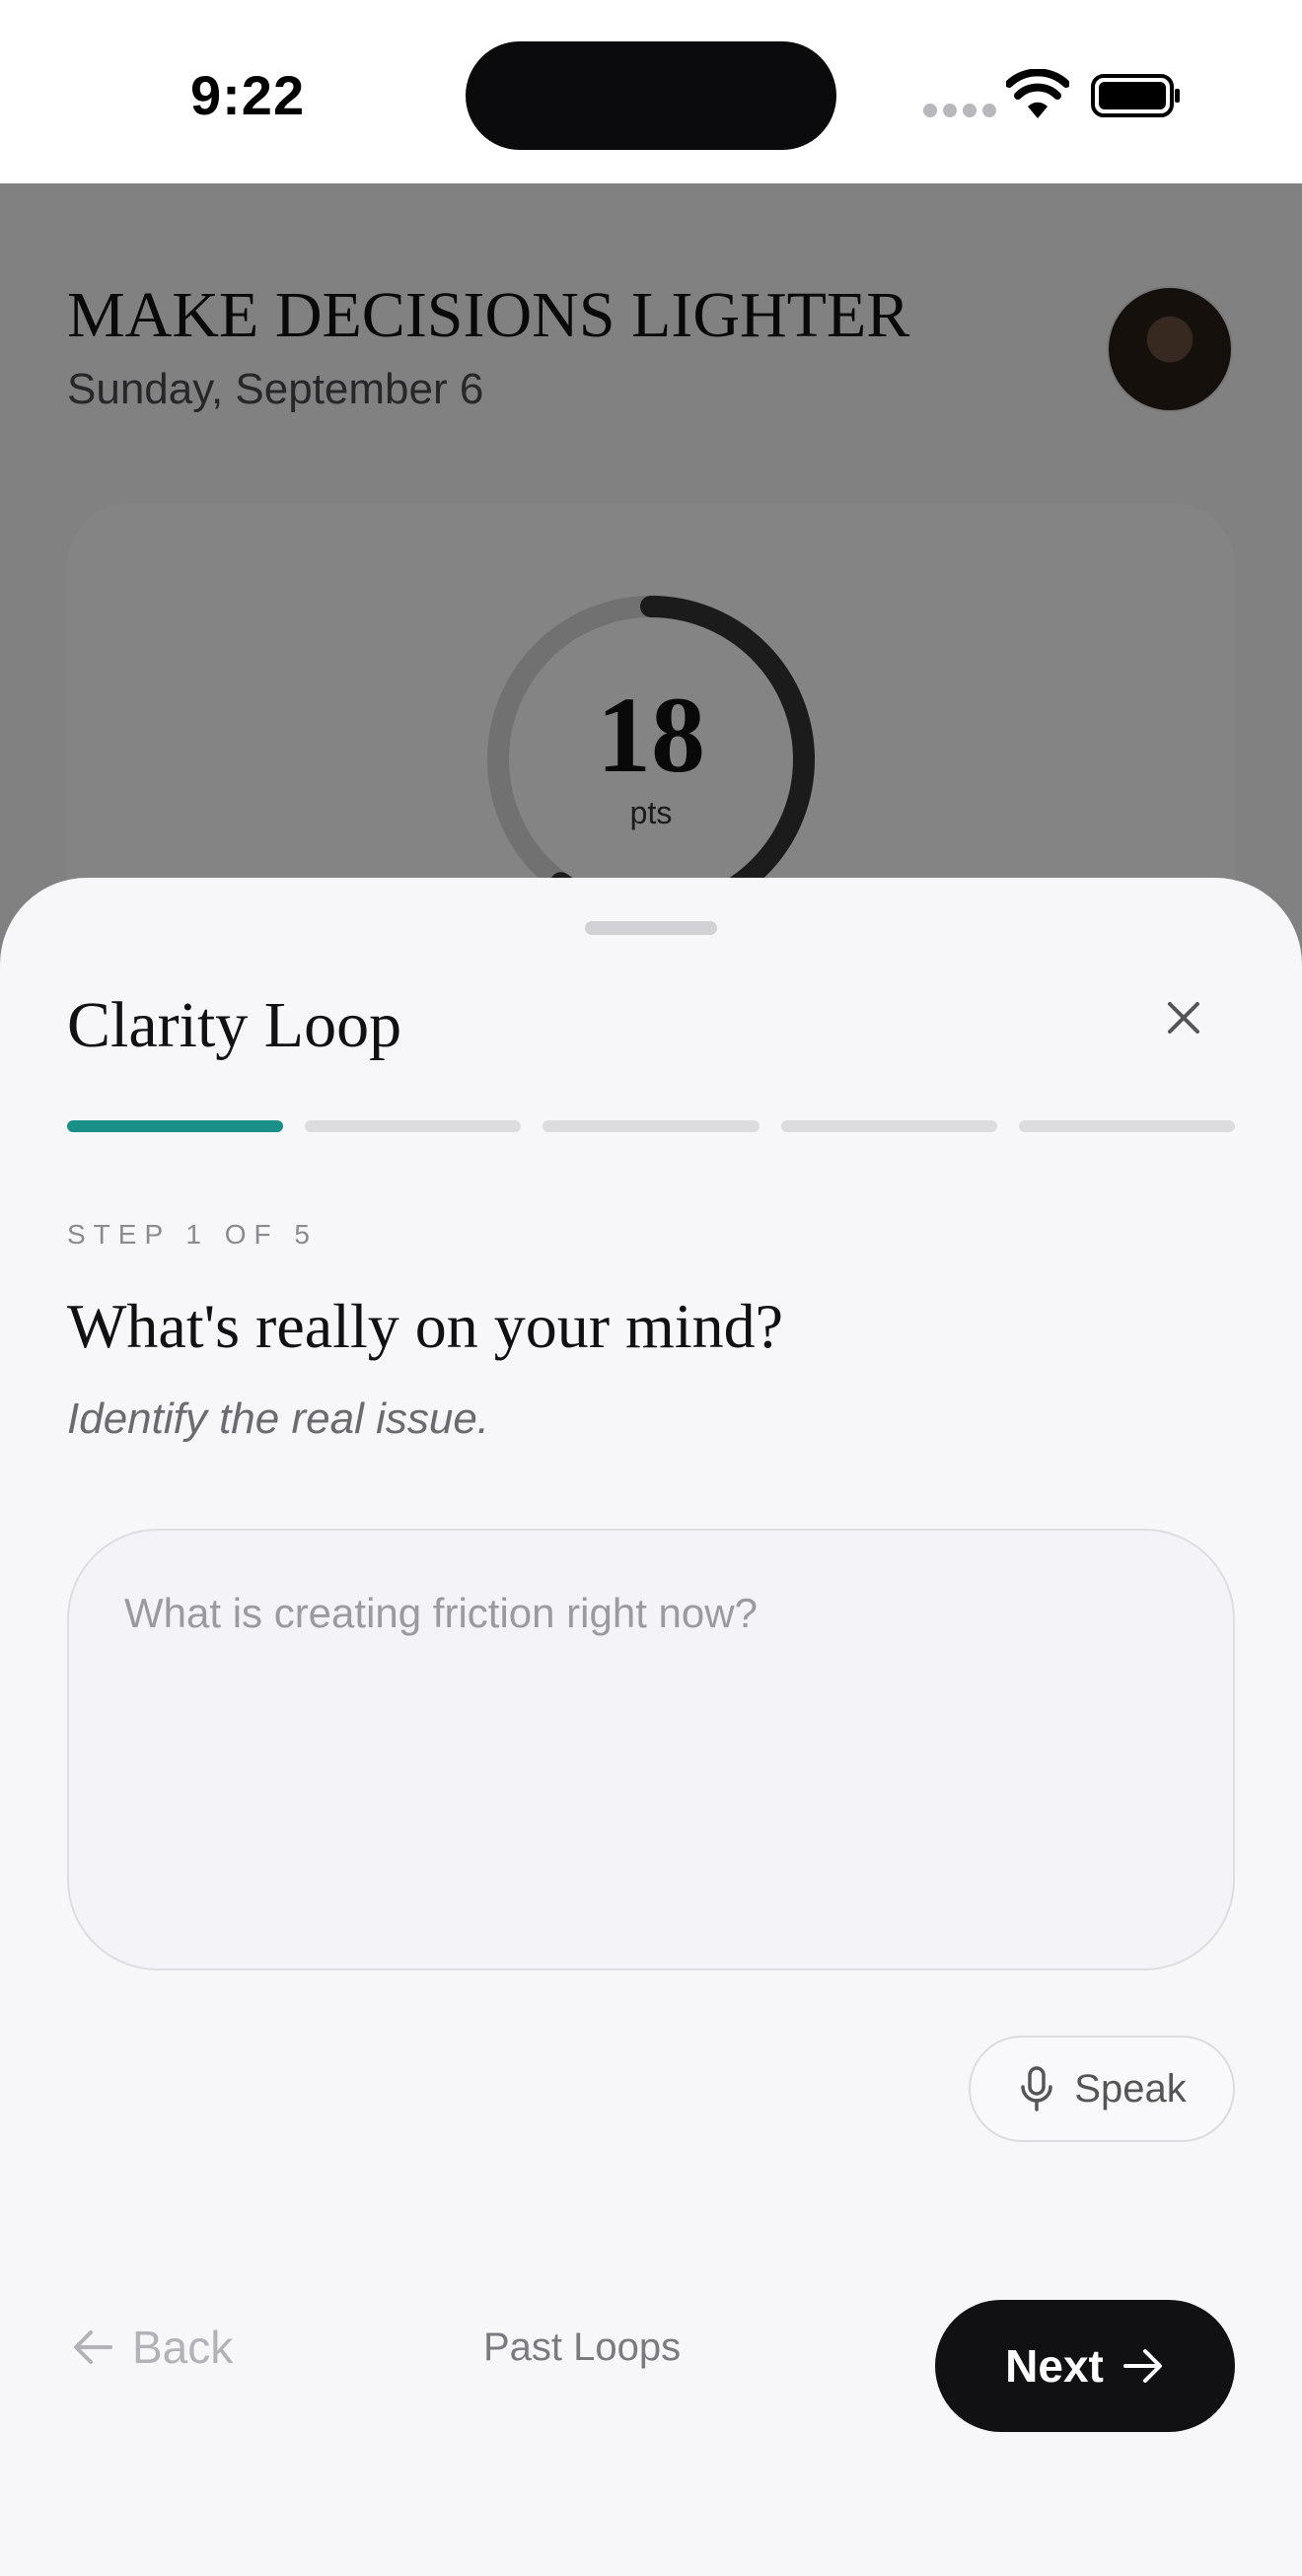 The width and height of the screenshot is (1302, 2576). Describe the element at coordinates (651, 928) in the screenshot. I see `sheet-grabber` at that location.